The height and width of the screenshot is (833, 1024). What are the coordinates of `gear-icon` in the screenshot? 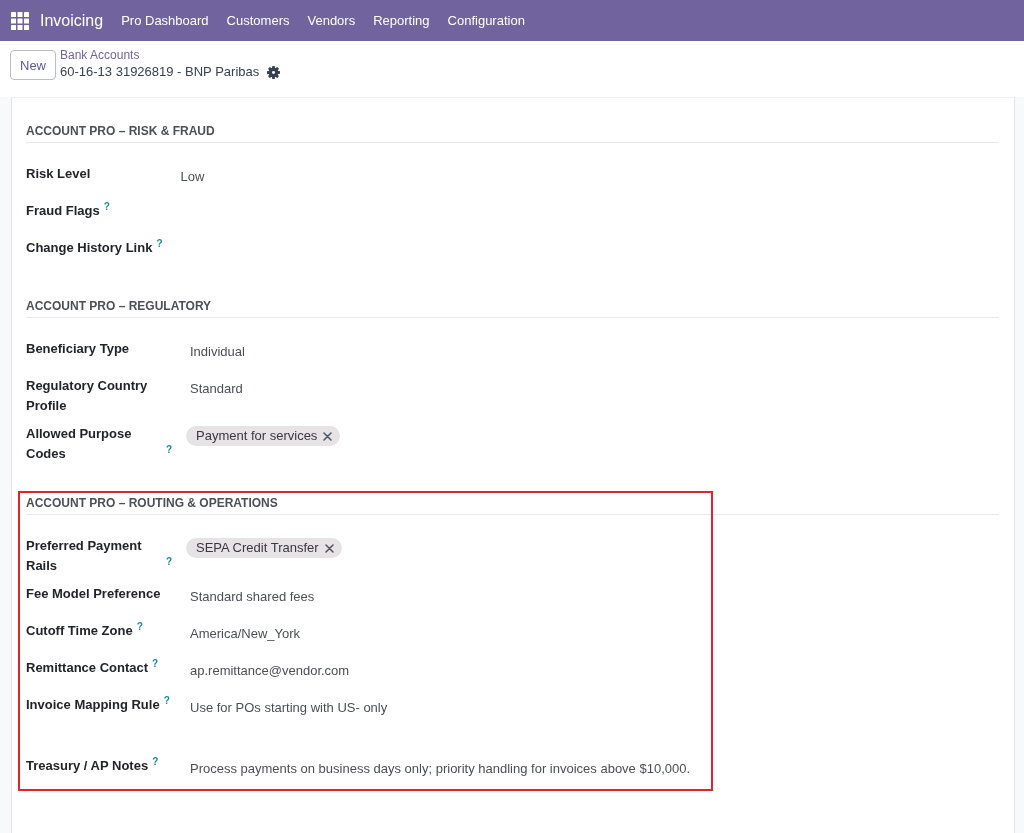 It's located at (274, 72).